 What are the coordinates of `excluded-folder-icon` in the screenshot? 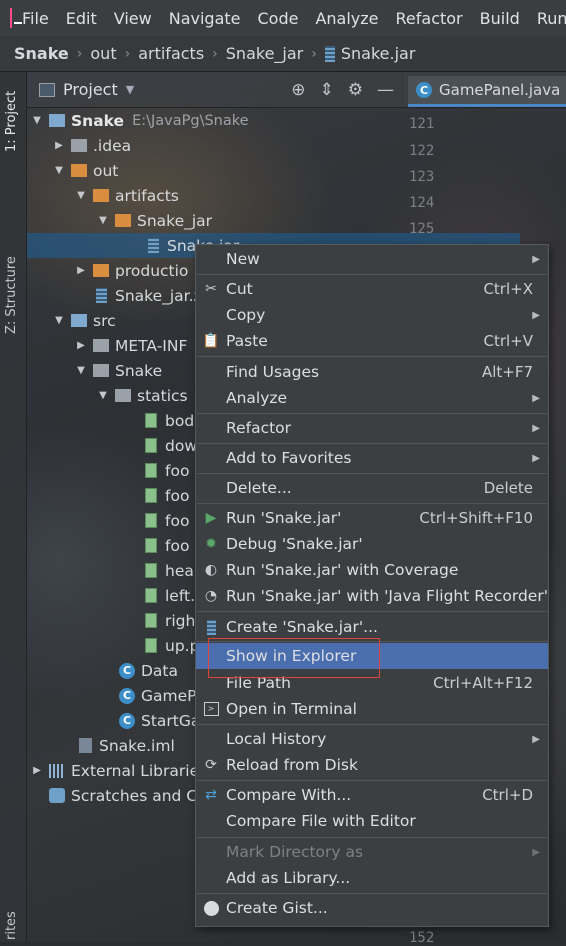 It's located at (101, 270).